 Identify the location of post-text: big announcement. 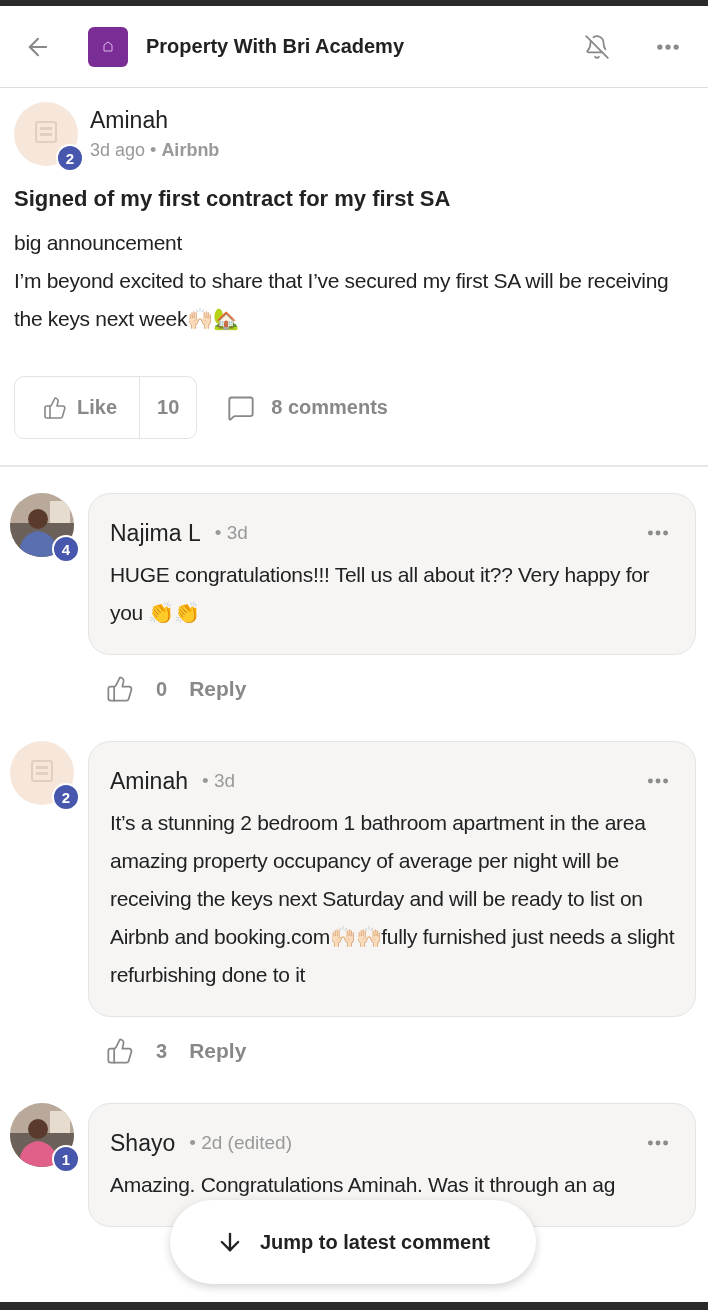
(98, 243).